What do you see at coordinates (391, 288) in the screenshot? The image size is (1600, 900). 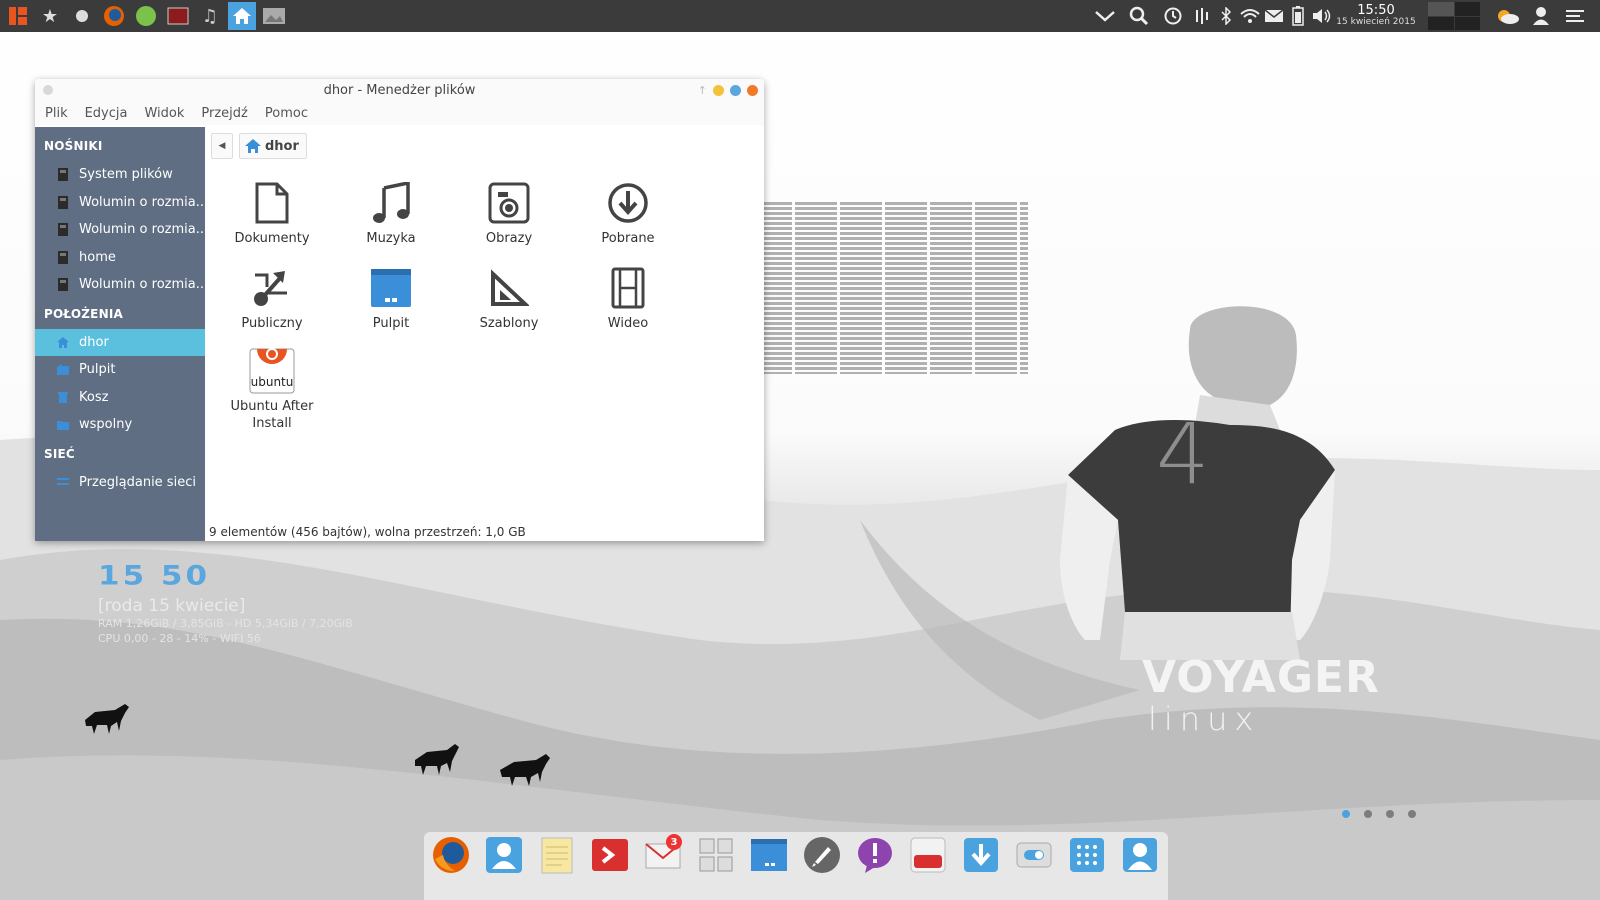 I see `desktop-folder-icon` at bounding box center [391, 288].